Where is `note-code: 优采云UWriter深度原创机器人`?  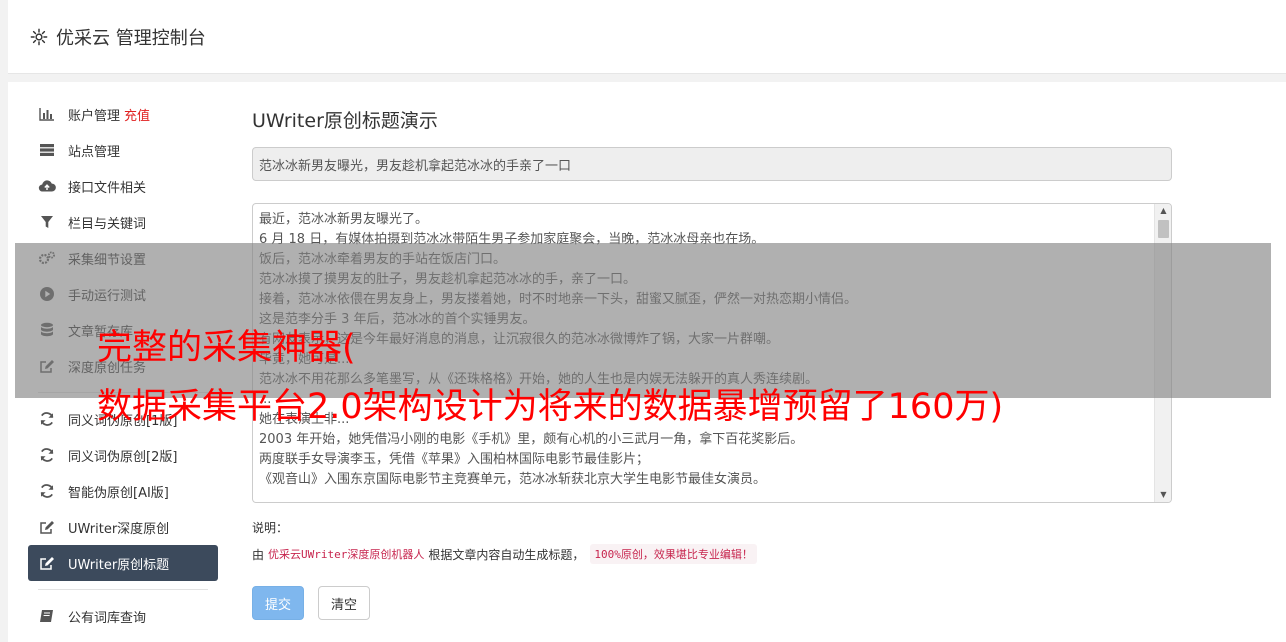 note-code: 优采云UWriter深度原创机器人 is located at coordinates (346, 554).